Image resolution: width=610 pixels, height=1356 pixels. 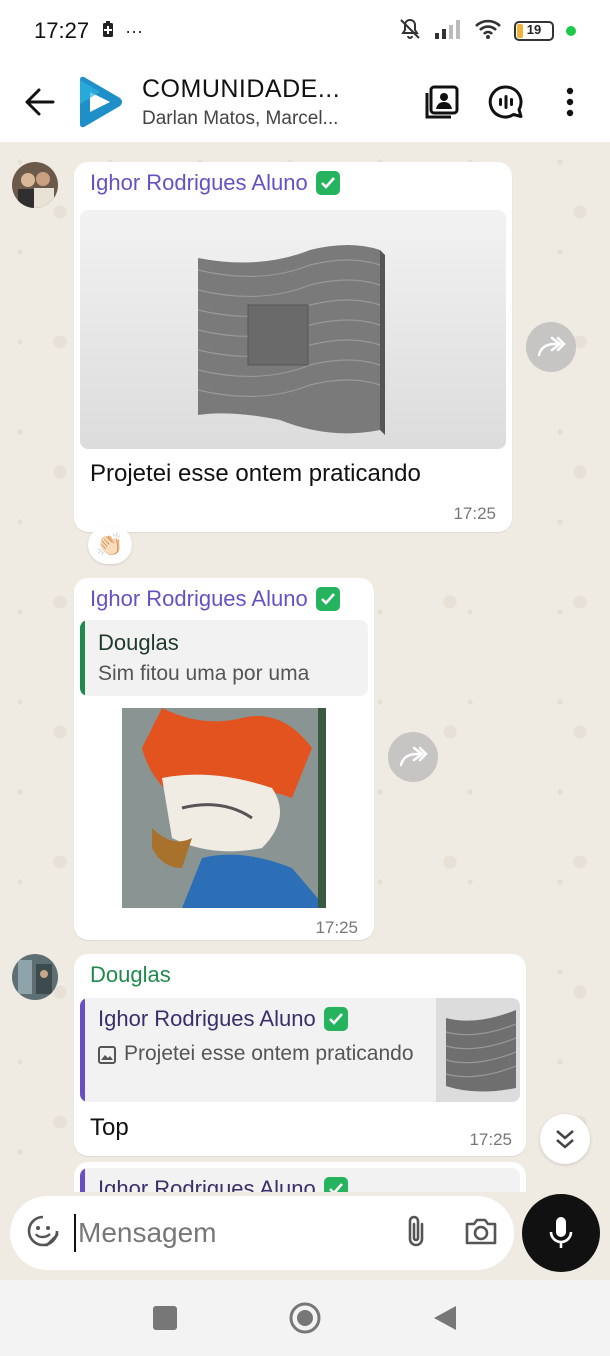 I want to click on back-arrow-icon, so click(x=40, y=102).